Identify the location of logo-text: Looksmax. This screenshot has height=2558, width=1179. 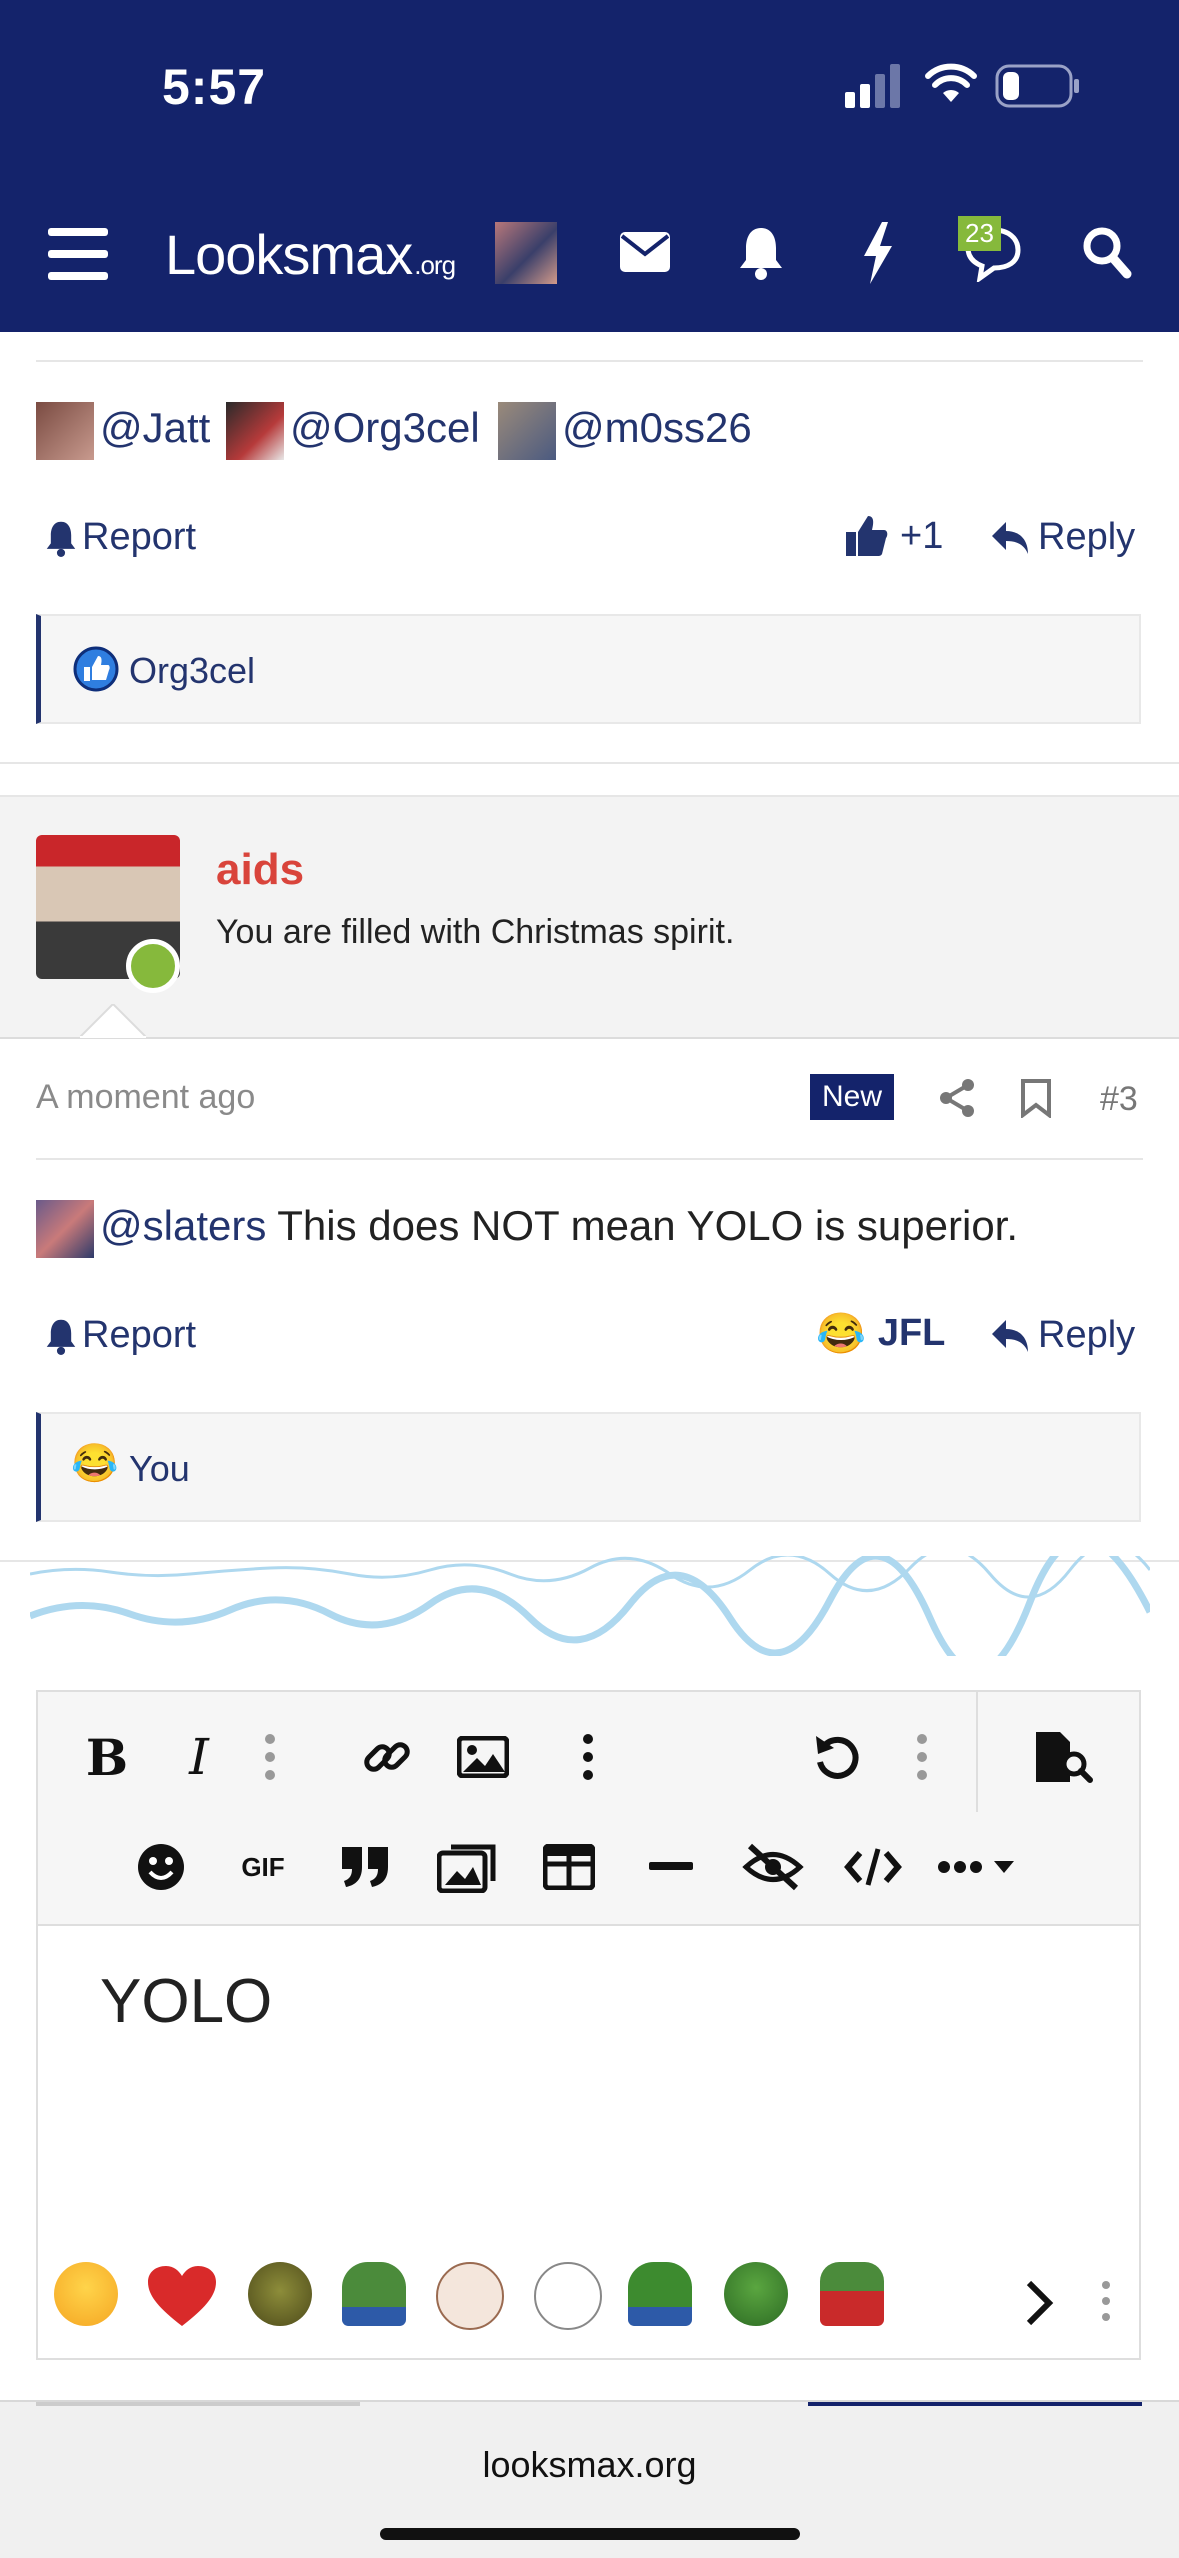
(289, 254).